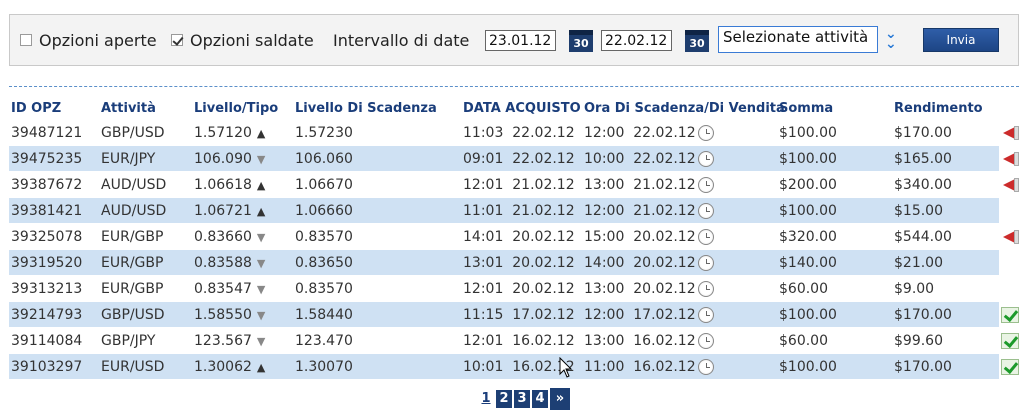 The height and width of the screenshot is (420, 1024). Describe the element at coordinates (242, 40) in the screenshot. I see `settled-options-filter: Opzioni saldate` at that location.